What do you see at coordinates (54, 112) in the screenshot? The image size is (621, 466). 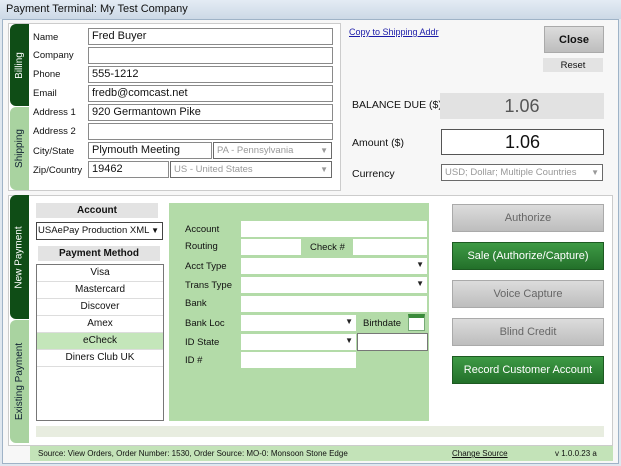 I see `address1-label: Address 1` at bounding box center [54, 112].